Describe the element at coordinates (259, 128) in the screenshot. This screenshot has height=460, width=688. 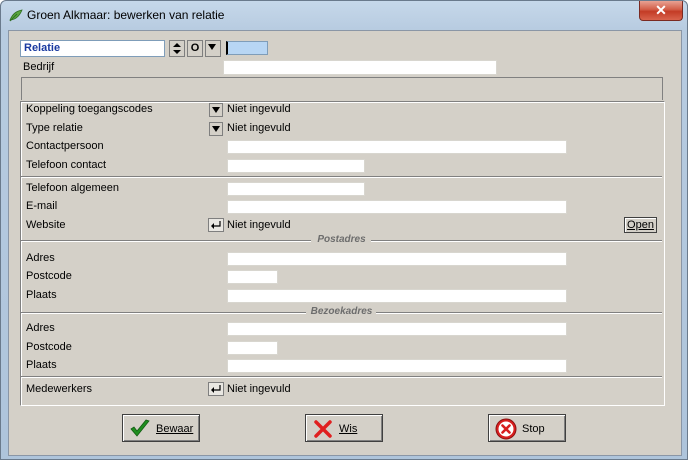
I see `type-relatie-value: Niet ingevuld` at that location.